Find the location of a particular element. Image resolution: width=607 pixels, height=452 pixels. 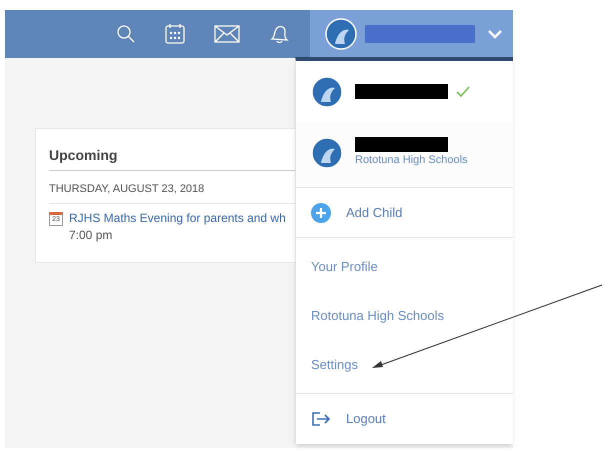

account-item is located at coordinates (404, 91).